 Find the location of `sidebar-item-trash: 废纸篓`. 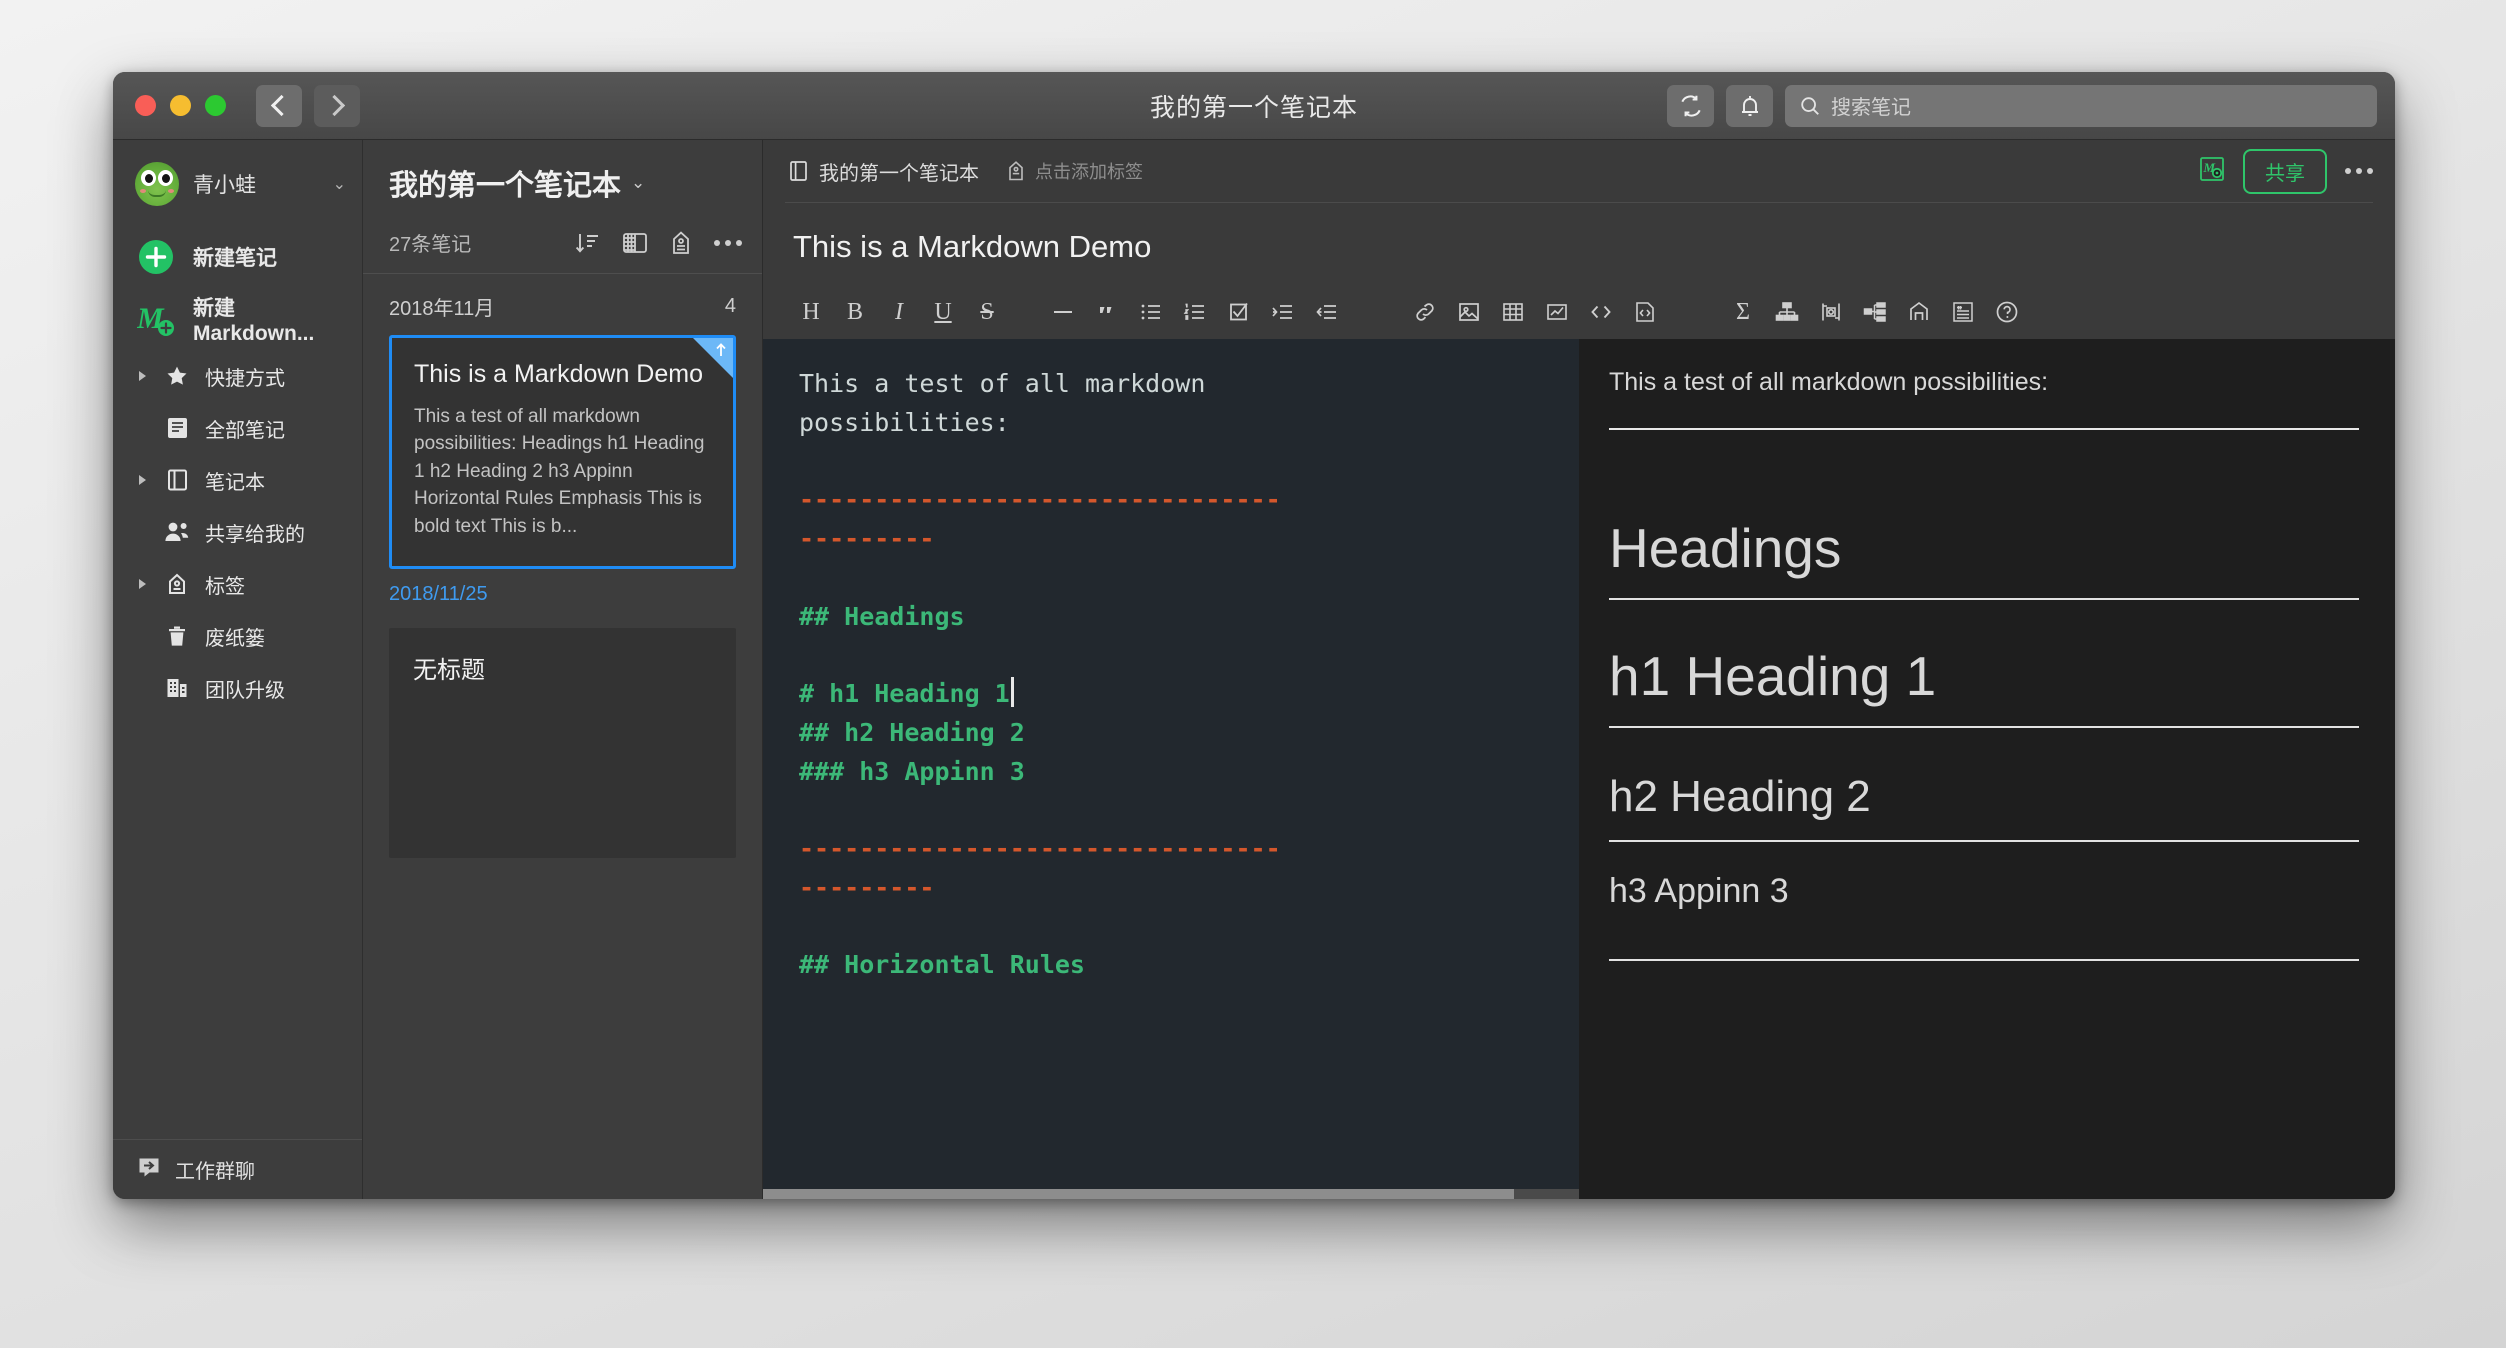

sidebar-item-trash: 废纸篓 is located at coordinates (237, 636).